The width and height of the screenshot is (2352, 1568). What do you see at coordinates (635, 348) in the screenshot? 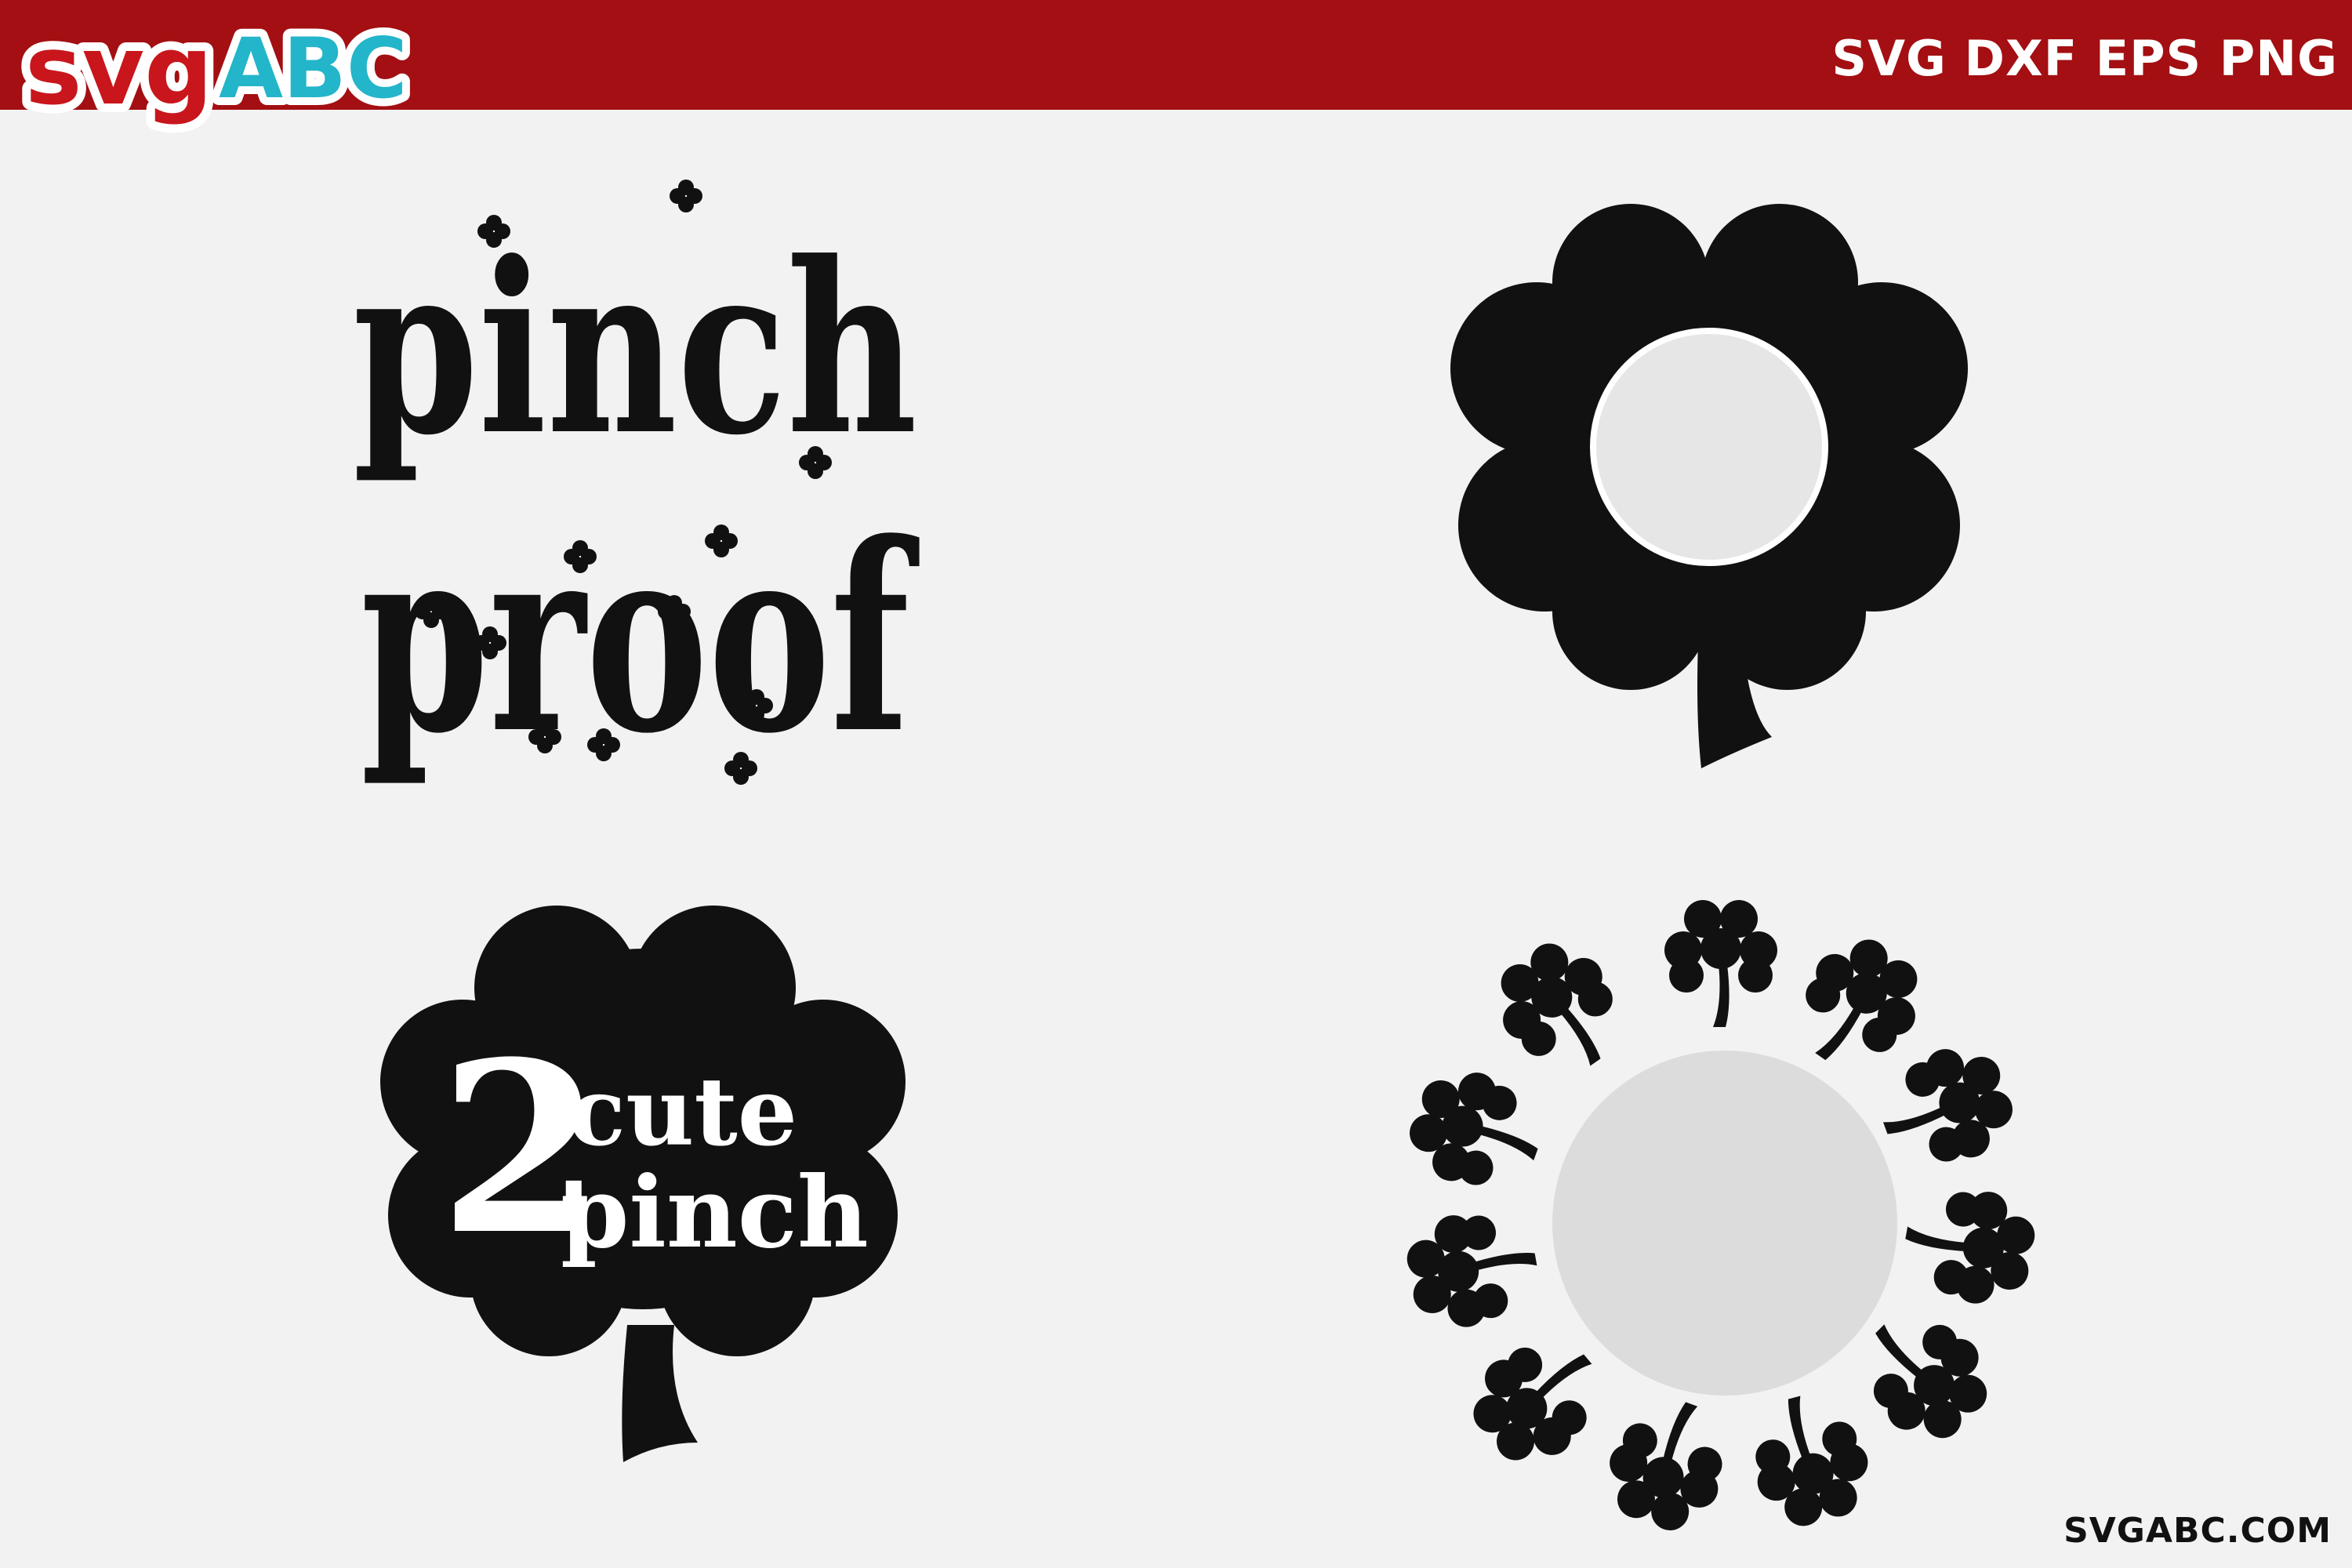
I see `pinch-word: pinch` at bounding box center [635, 348].